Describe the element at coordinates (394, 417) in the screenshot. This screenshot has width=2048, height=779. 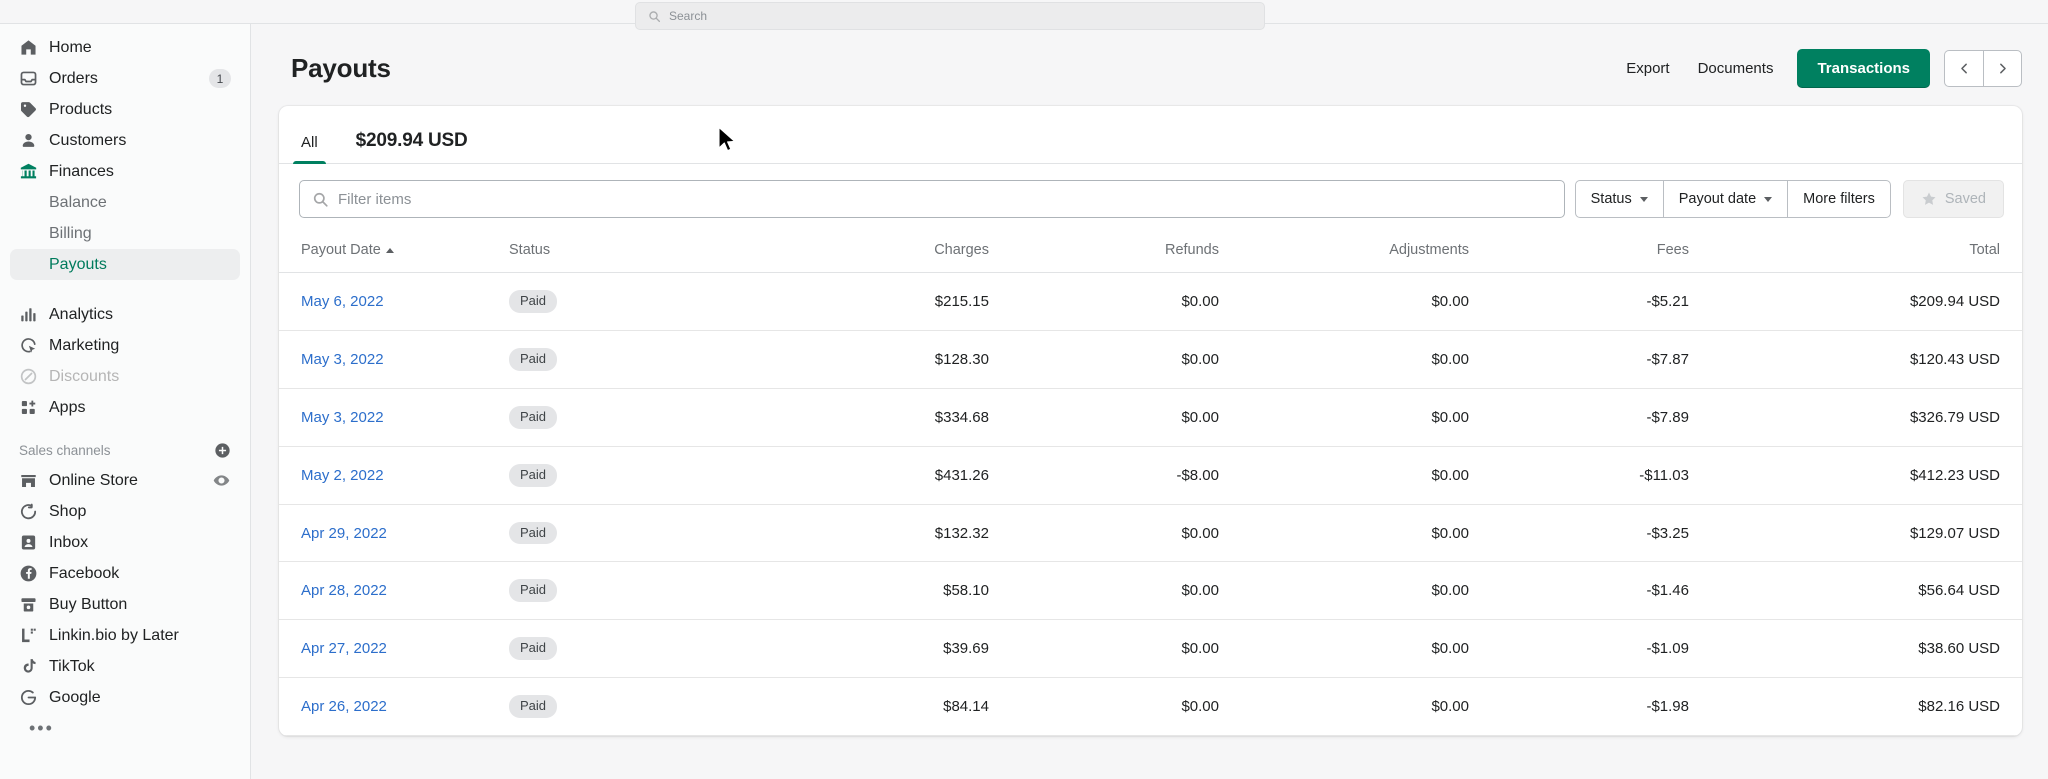
I see `payout-date-cell: May 3, 2022` at that location.